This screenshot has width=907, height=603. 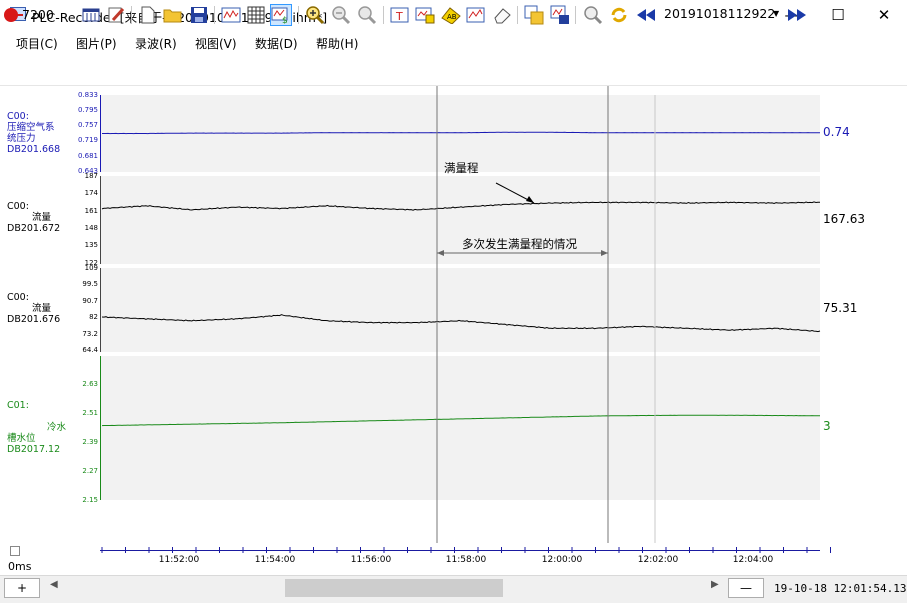 I want to click on annotation-arrowhead, so click(x=530, y=199).